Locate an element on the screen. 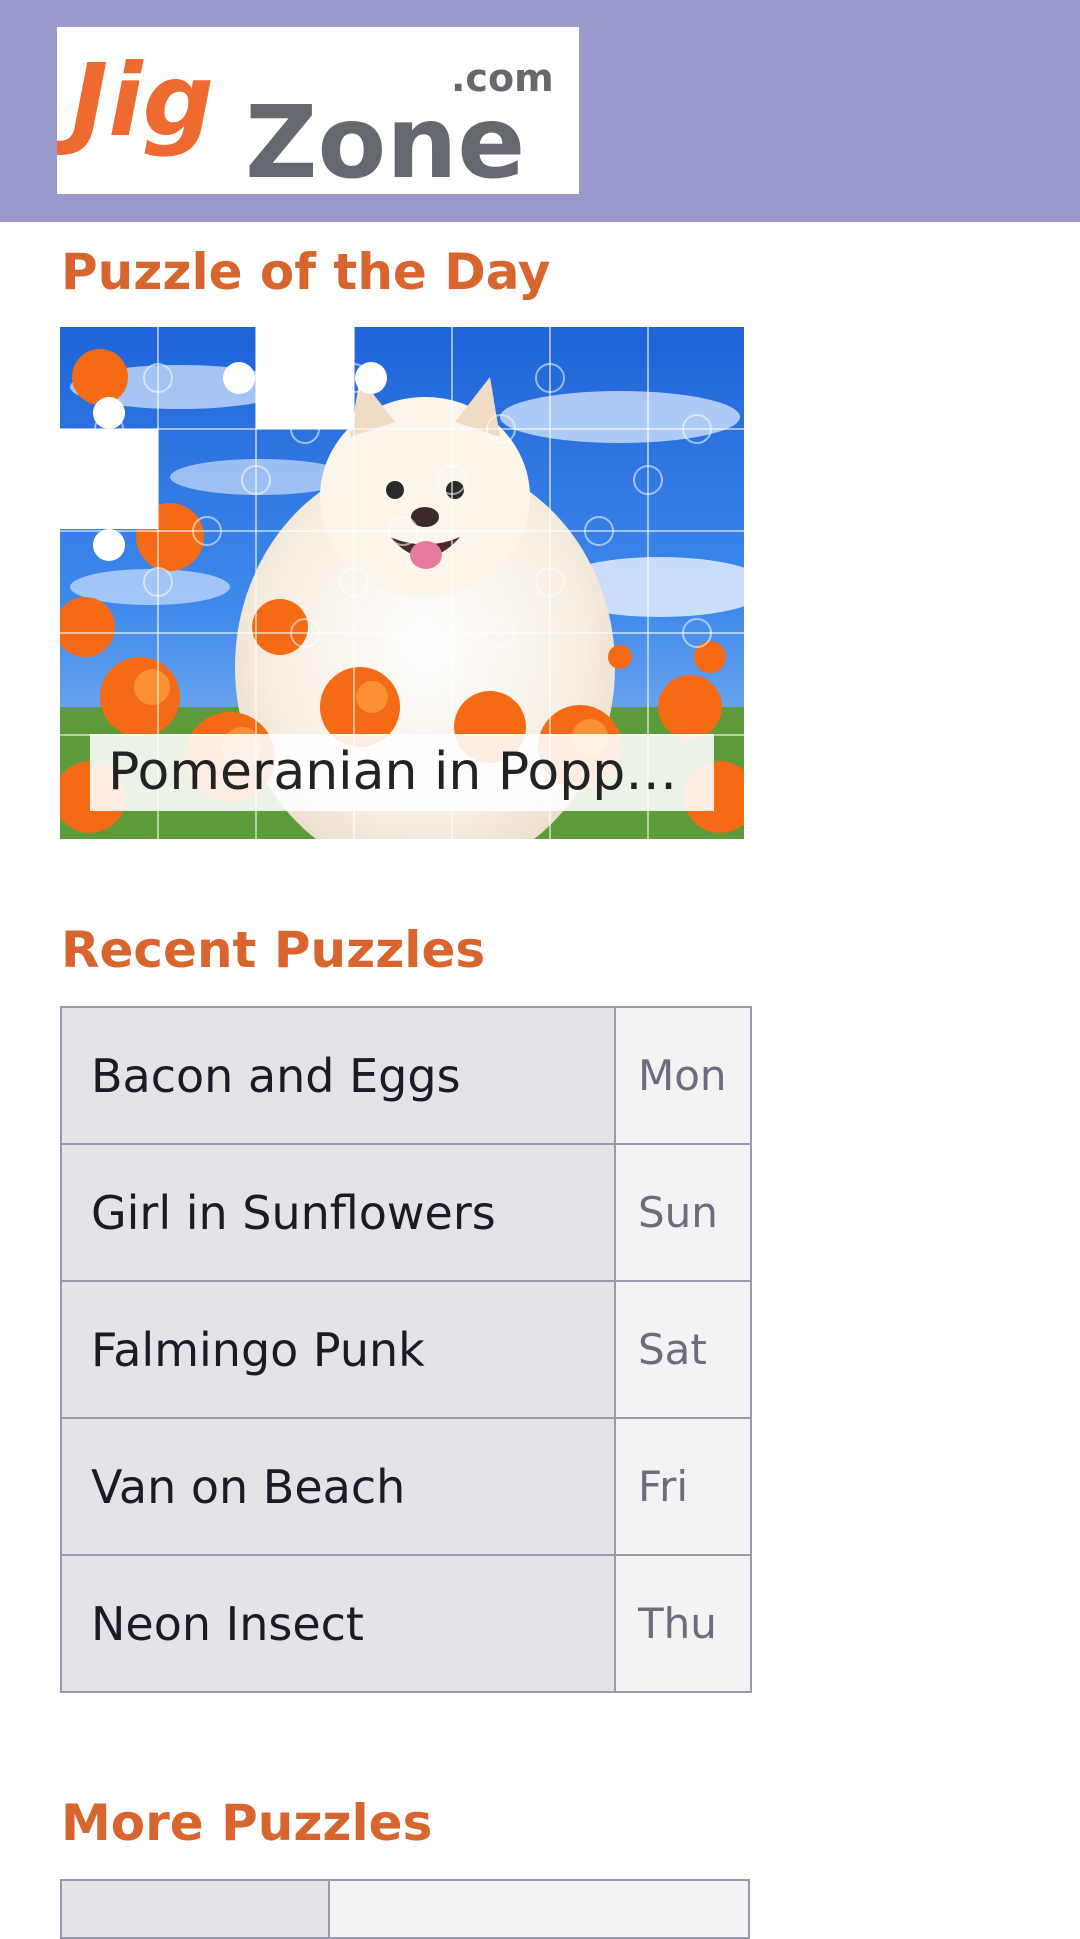 Image resolution: width=1080 pixels, height=1939 pixels. table-row: Bacon and Eggs Mon is located at coordinates (406, 1075).